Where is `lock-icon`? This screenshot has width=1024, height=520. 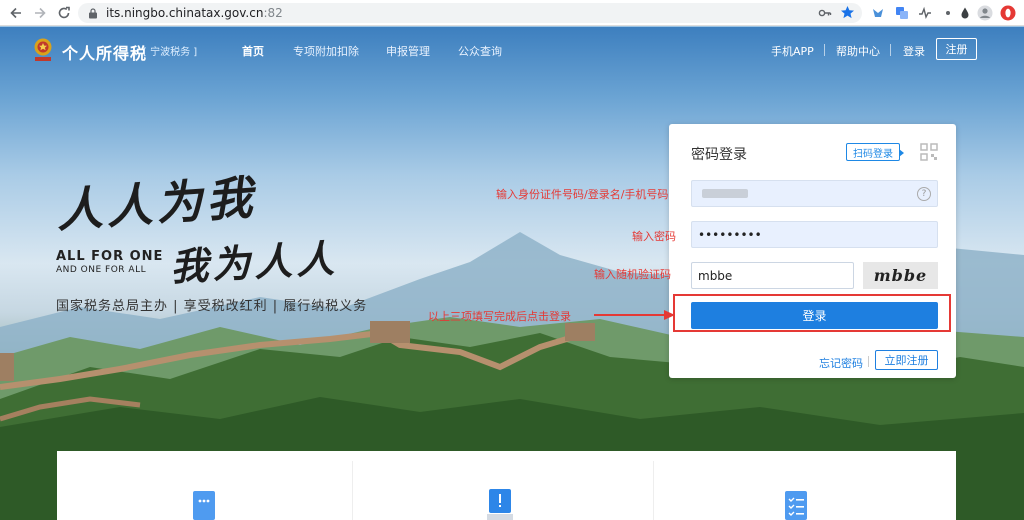 lock-icon is located at coordinates (93, 12).